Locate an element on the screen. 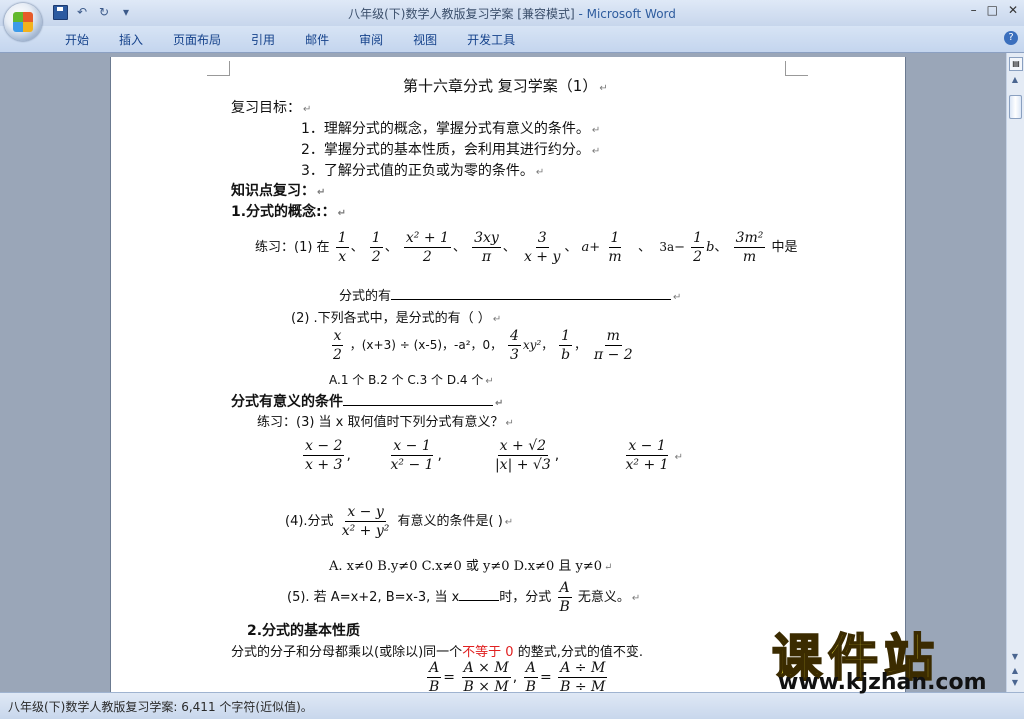 The width and height of the screenshot is (1024, 719). crop-mark-right is located at coordinates (796, 68).